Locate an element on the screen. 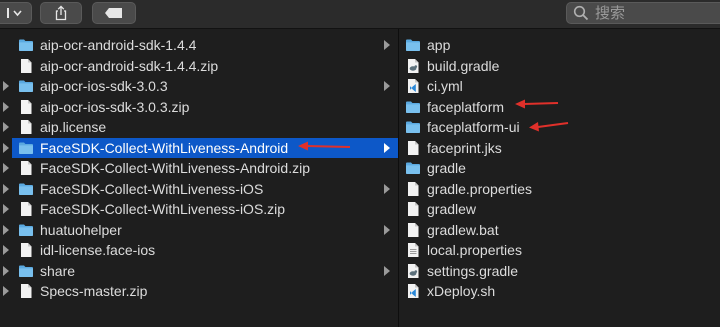 The height and width of the screenshot is (327, 720). item-name: build.gradle is located at coordinates (463, 65).